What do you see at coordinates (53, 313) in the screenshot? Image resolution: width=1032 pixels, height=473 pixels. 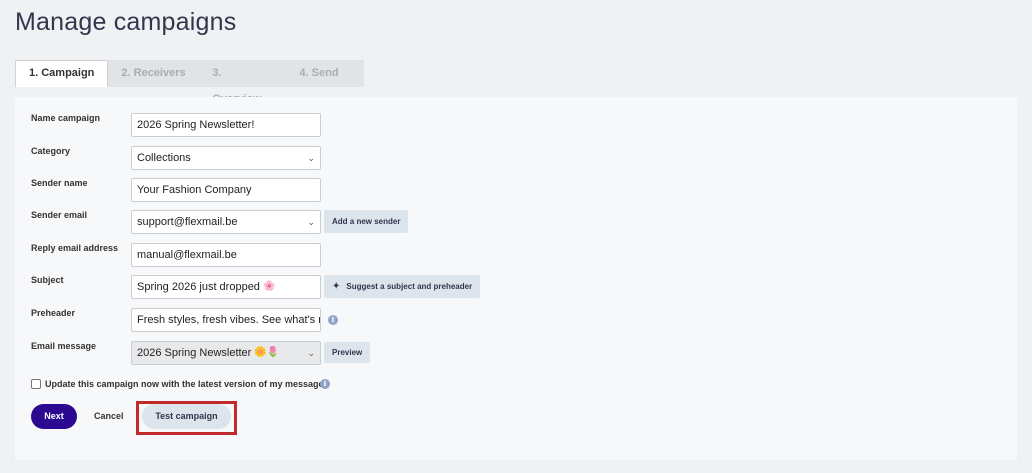 I see `preheader-label: Preheader` at bounding box center [53, 313].